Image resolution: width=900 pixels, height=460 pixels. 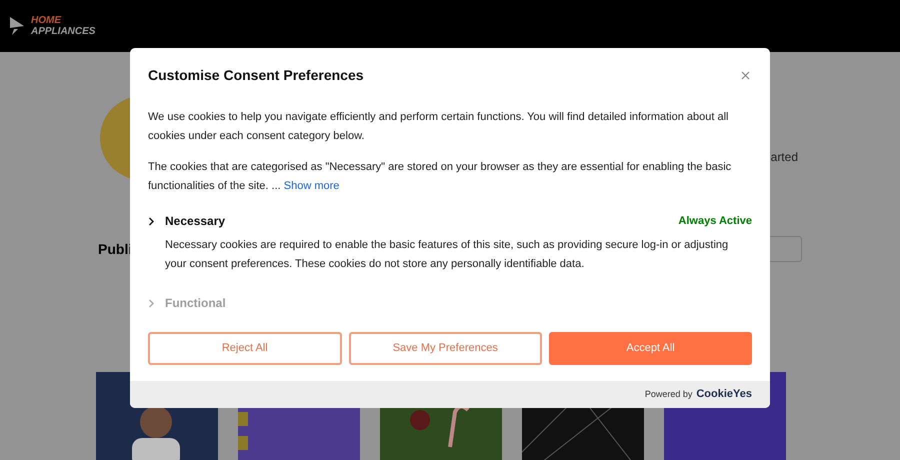 What do you see at coordinates (447, 255) in the screenshot?
I see `category-description: Necessary cookies are required to enable the basic features of this site, such as providing secure log-in or adjusting your consent preferences. These cookies do not store any personally identifiable data.` at bounding box center [447, 255].